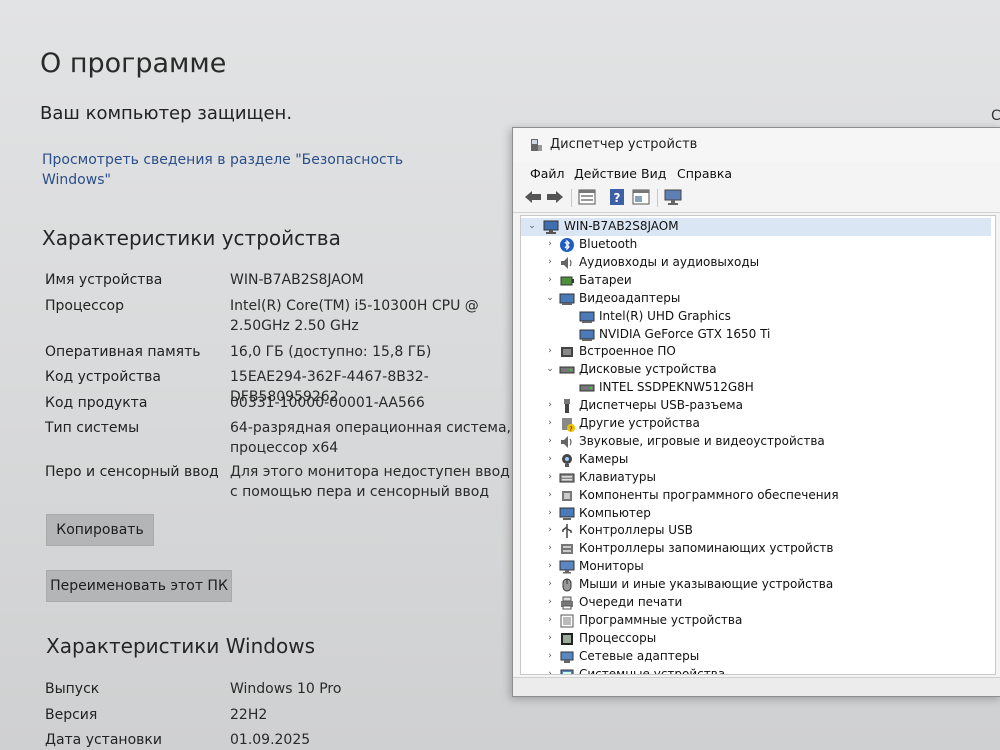 The image size is (1000, 750). I want to click on spec-label: Код продукта, so click(96, 403).